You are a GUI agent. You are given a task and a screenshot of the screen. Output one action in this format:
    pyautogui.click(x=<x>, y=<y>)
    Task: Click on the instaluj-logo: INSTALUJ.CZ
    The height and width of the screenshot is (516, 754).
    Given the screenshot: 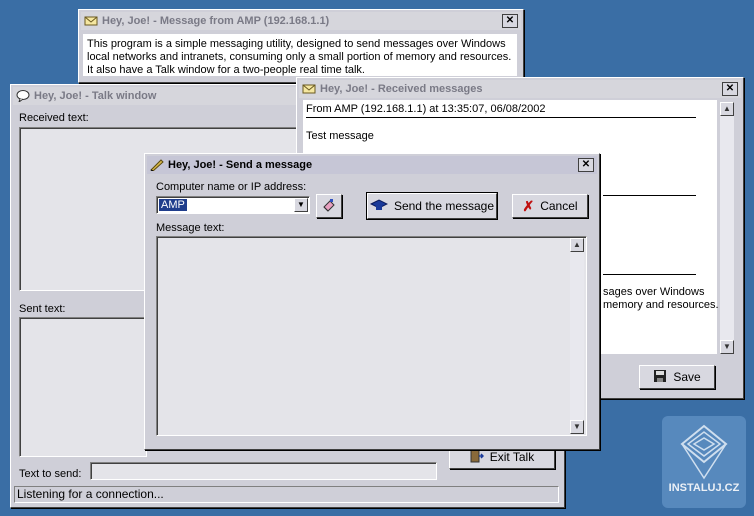 What is the action you would take?
    pyautogui.click(x=704, y=462)
    